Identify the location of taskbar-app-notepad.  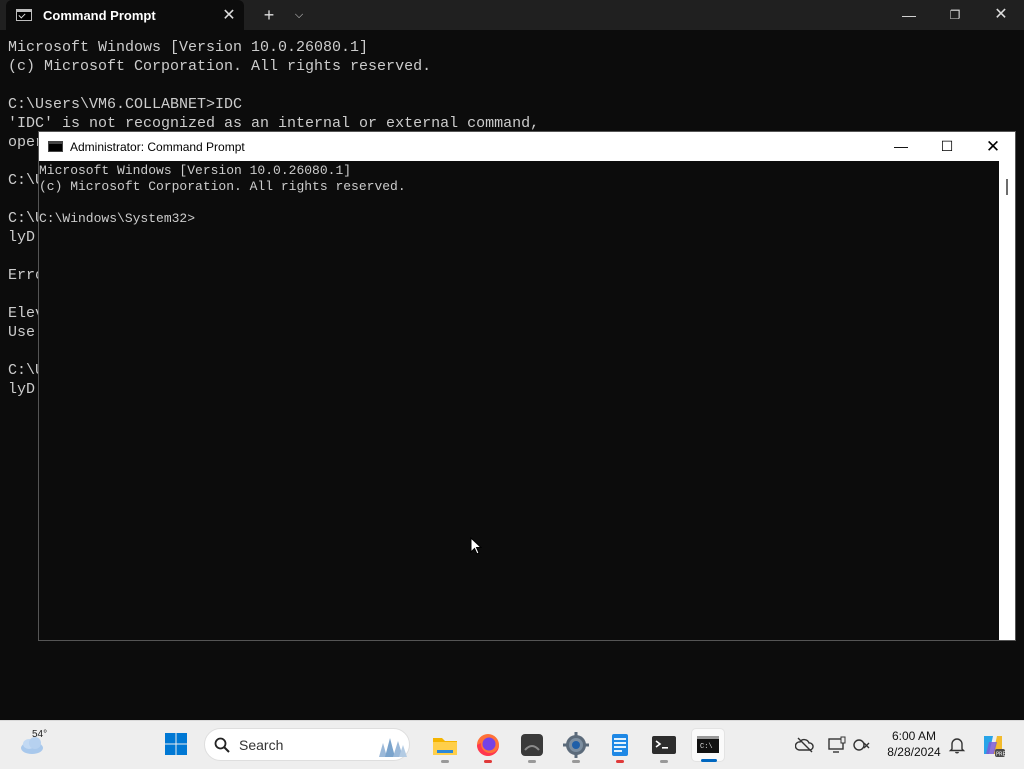
(620, 745).